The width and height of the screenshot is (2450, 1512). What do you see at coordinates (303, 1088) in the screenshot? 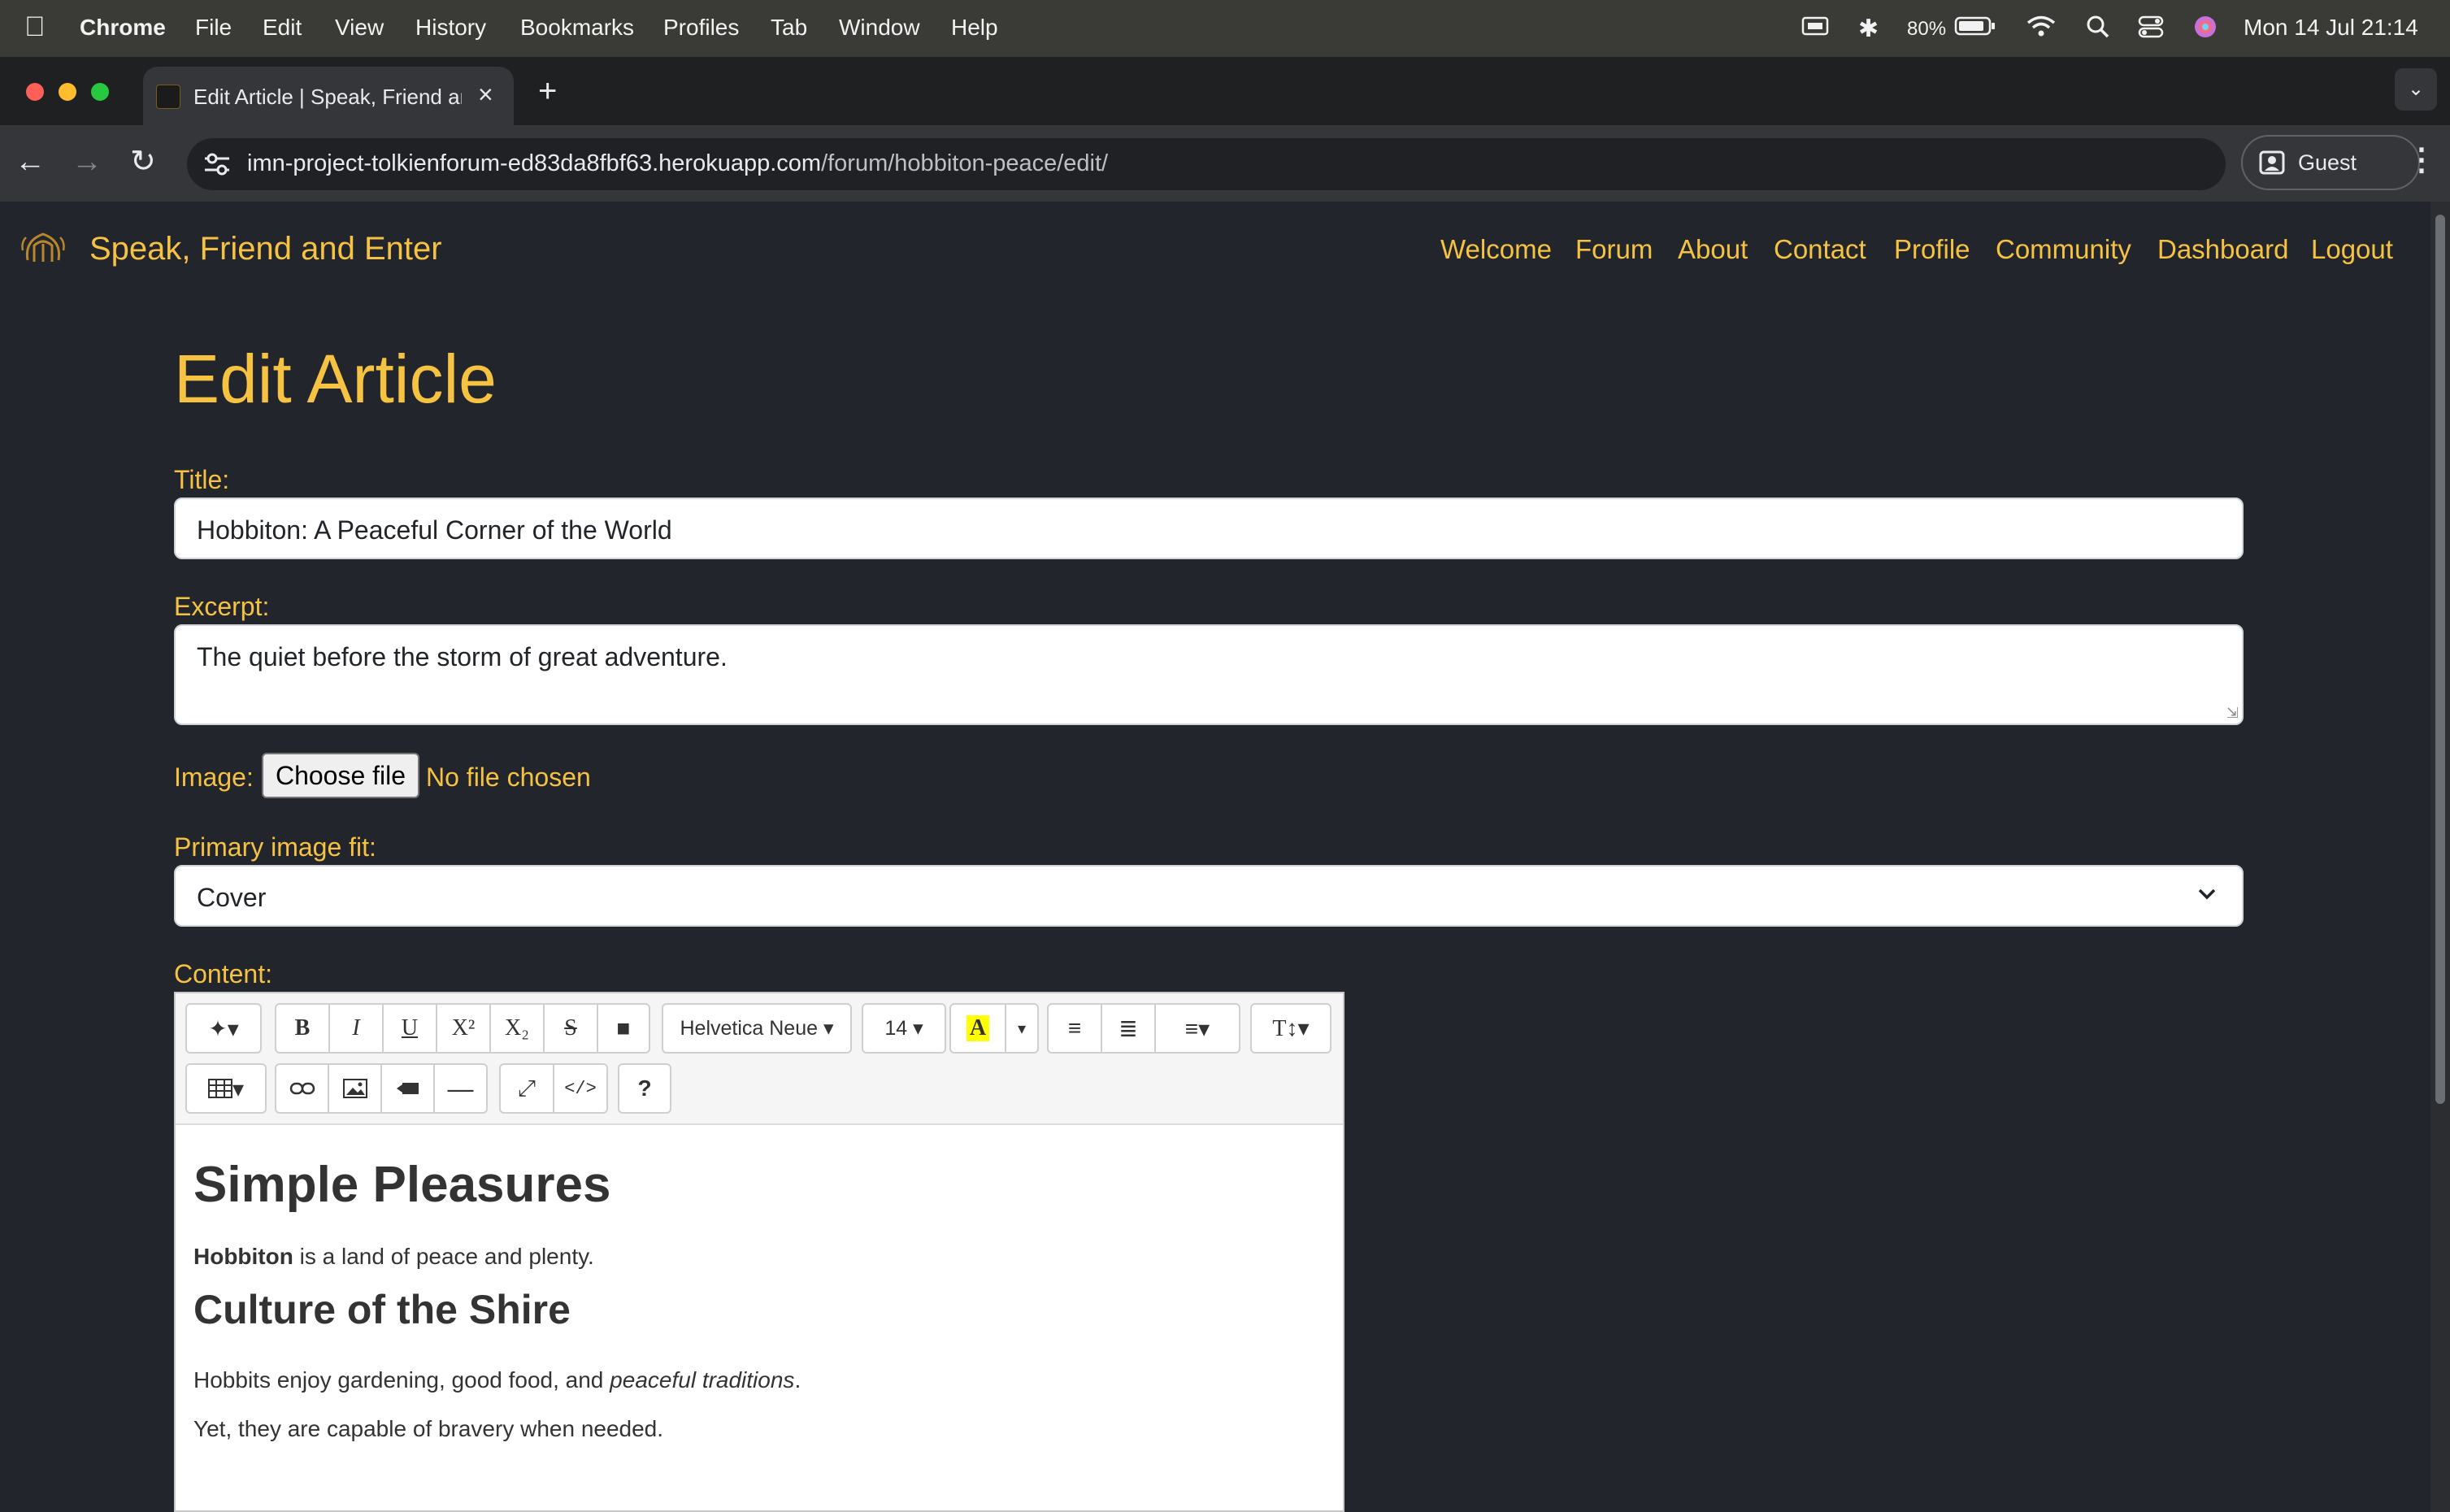
I see `link-icon` at bounding box center [303, 1088].